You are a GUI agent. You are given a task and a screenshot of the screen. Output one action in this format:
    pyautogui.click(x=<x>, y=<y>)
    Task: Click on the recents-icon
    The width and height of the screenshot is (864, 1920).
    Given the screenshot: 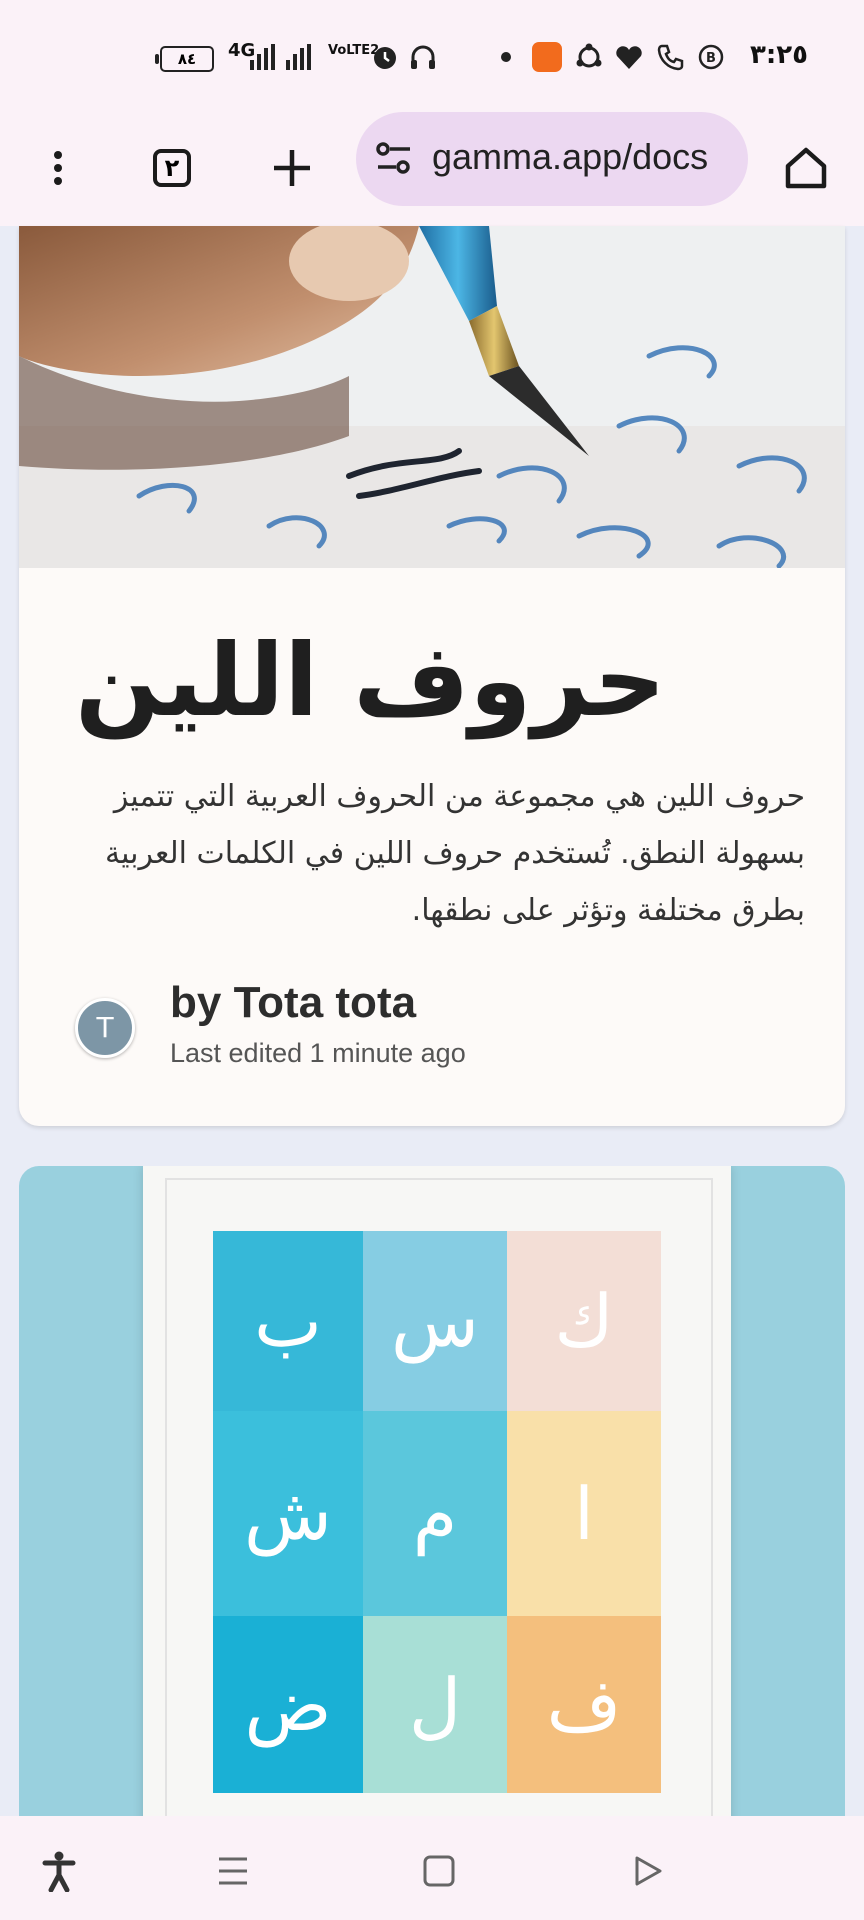 What is the action you would take?
    pyautogui.click(x=233, y=1871)
    